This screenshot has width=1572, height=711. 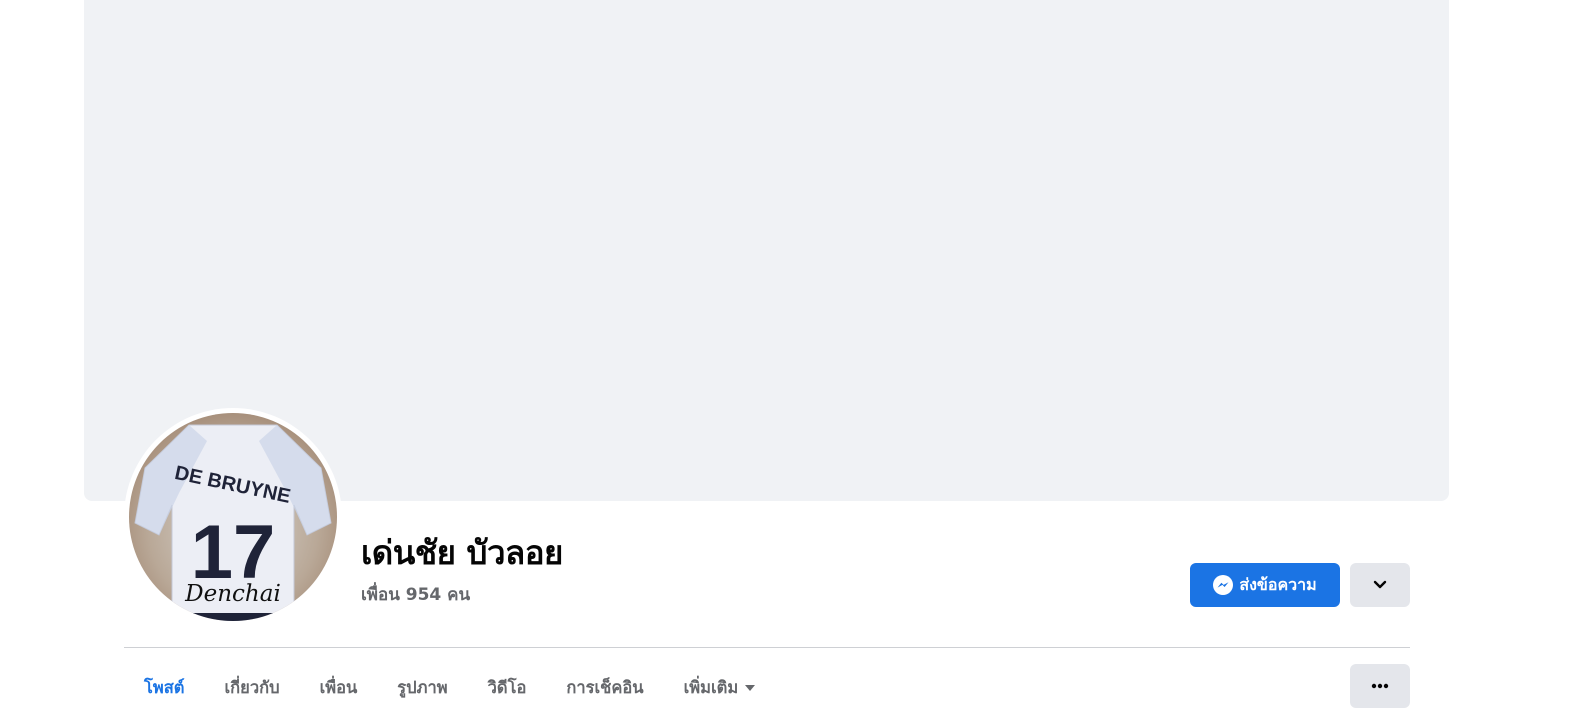 What do you see at coordinates (232, 594) in the screenshot?
I see `signature-text: Denchai` at bounding box center [232, 594].